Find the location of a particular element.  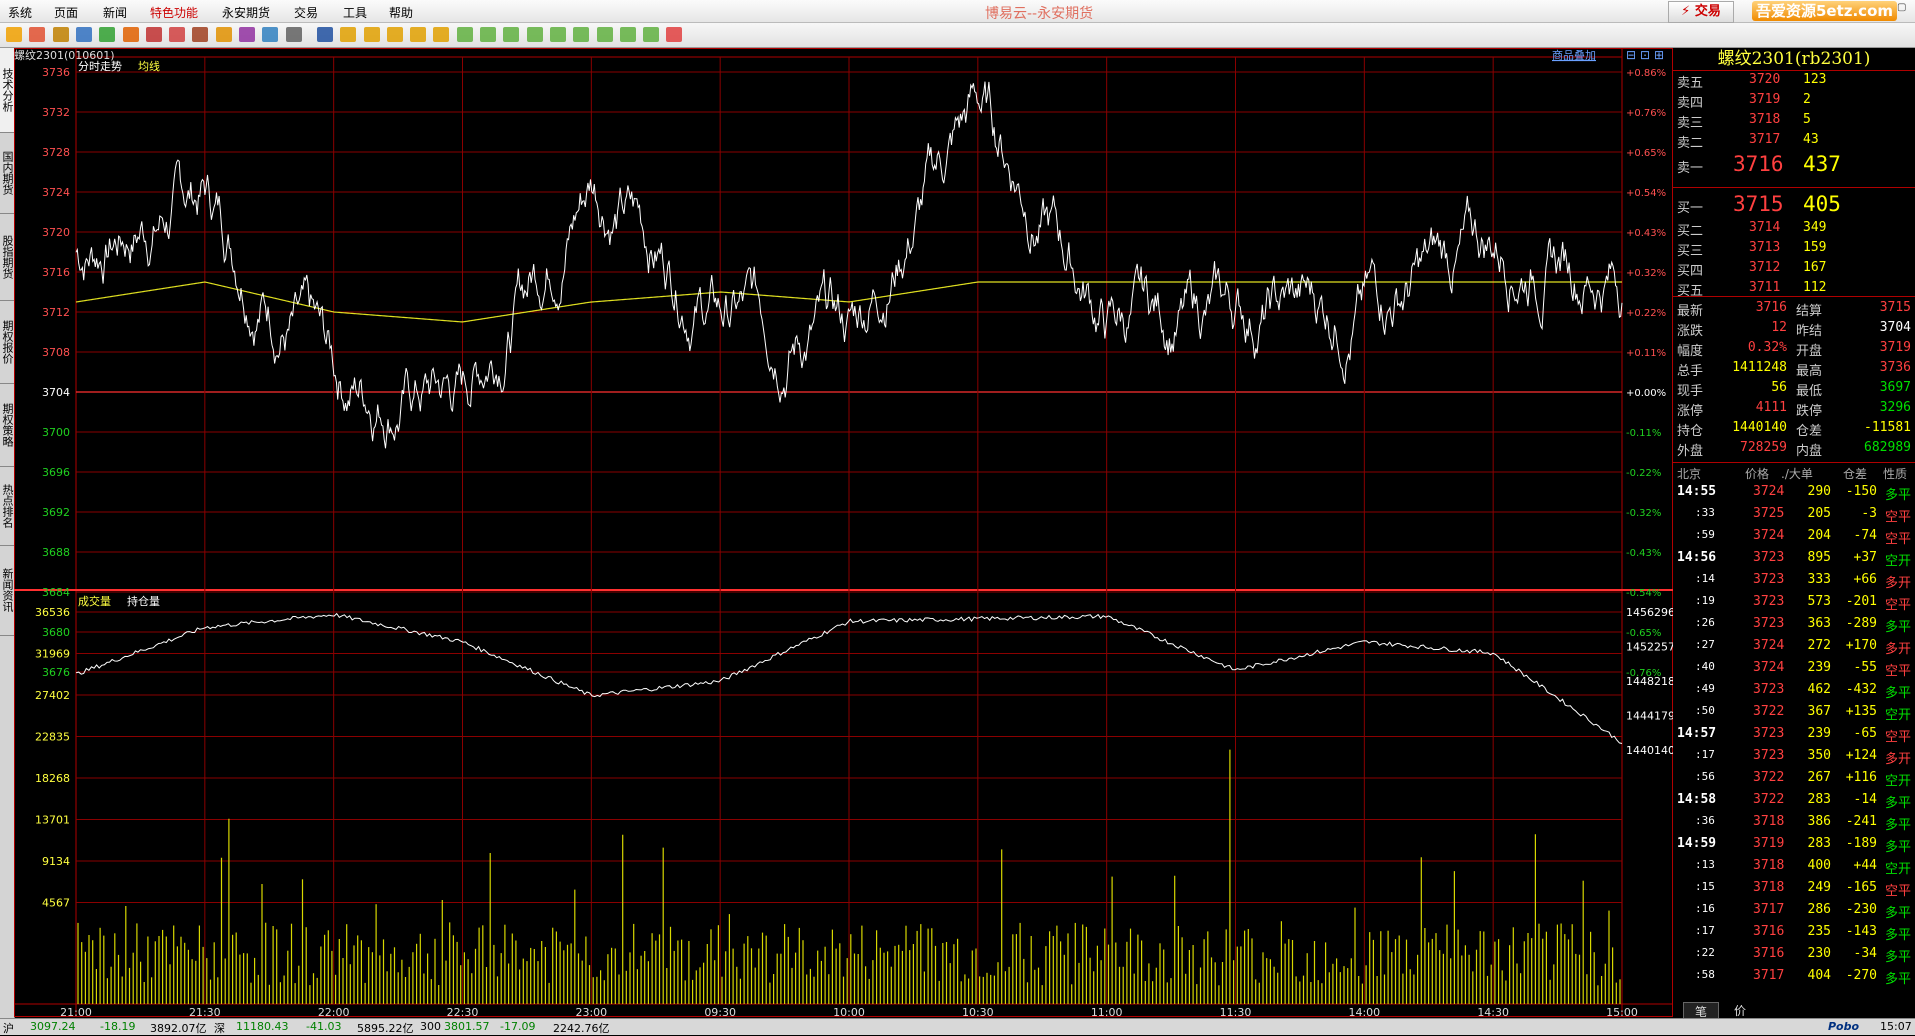

ask-price: 3717 is located at coordinates (1764, 139).